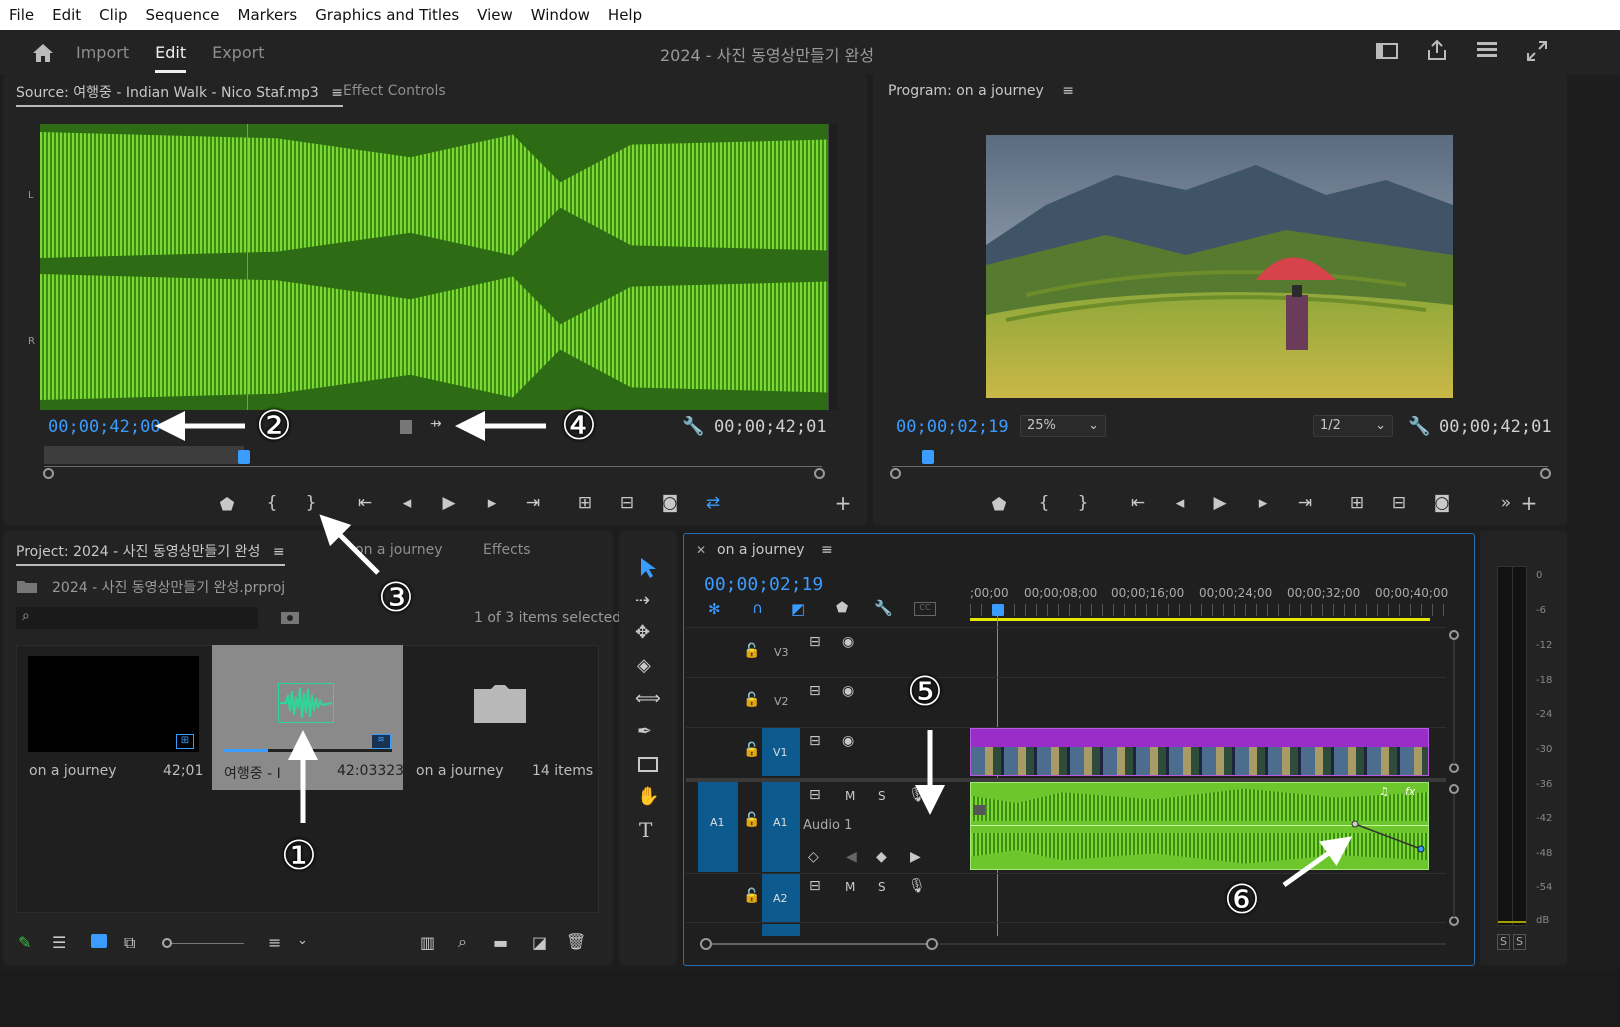 The image size is (1620, 1027). What do you see at coordinates (290, 617) in the screenshot?
I see `find-bin-icon` at bounding box center [290, 617].